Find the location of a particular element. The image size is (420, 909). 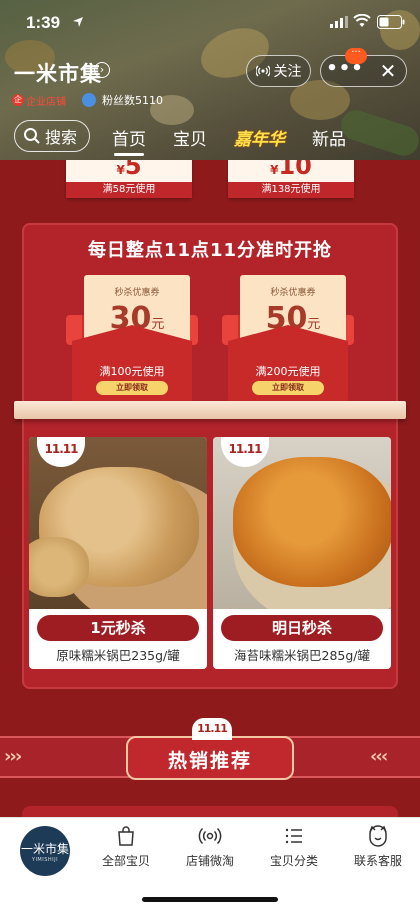

chevron-right-icon: › is located at coordinates (102, 70).